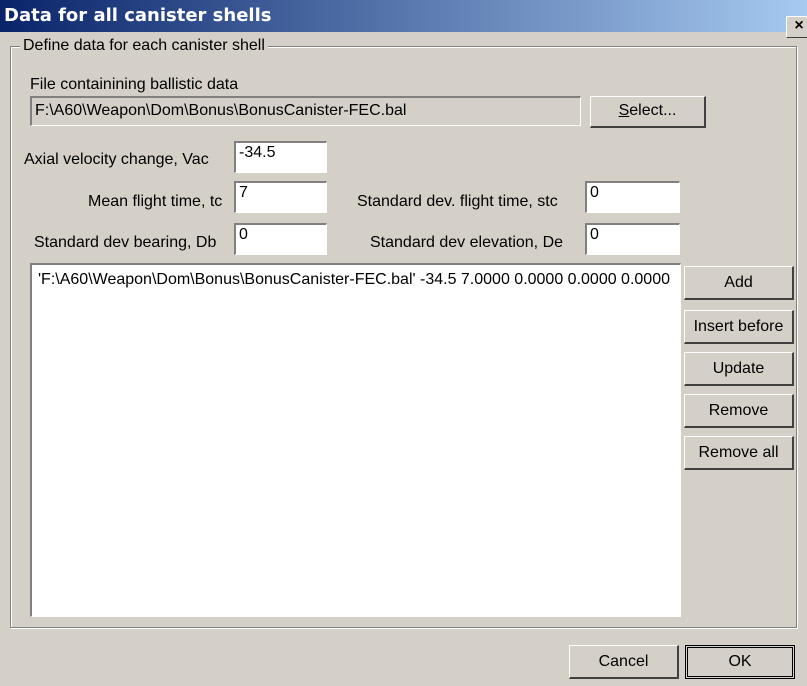 This screenshot has height=686, width=807. What do you see at coordinates (144, 46) in the screenshot?
I see `group-label: Define data for each canister shell` at bounding box center [144, 46].